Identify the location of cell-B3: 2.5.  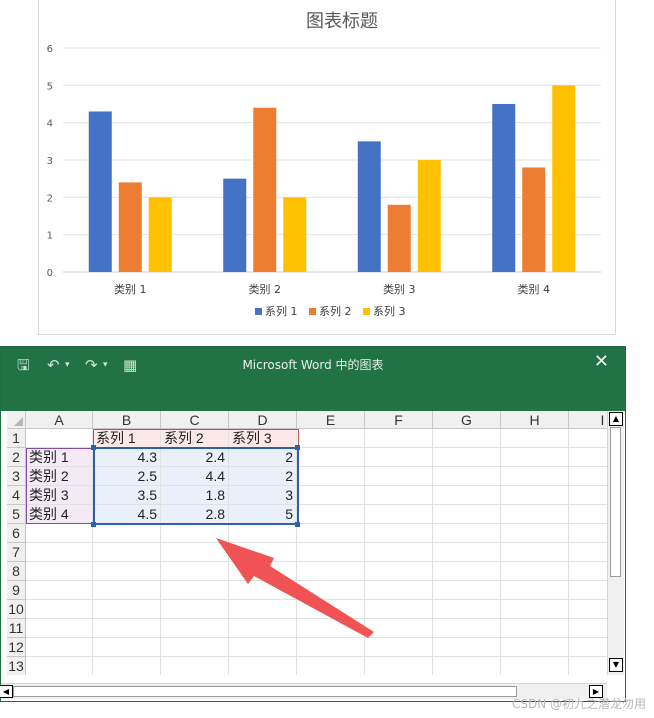
(127, 476).